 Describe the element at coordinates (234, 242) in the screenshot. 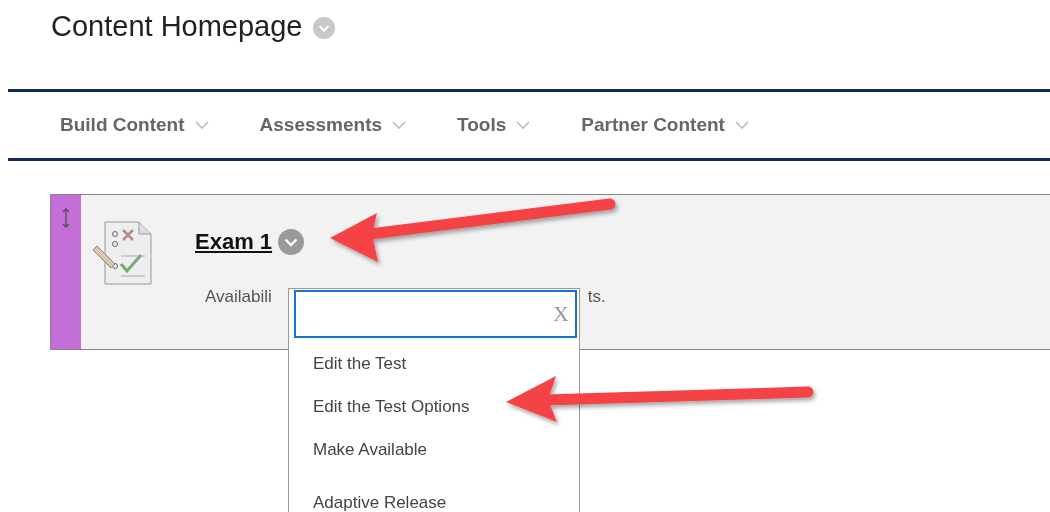

I see `item-title-link: Exam 1` at that location.